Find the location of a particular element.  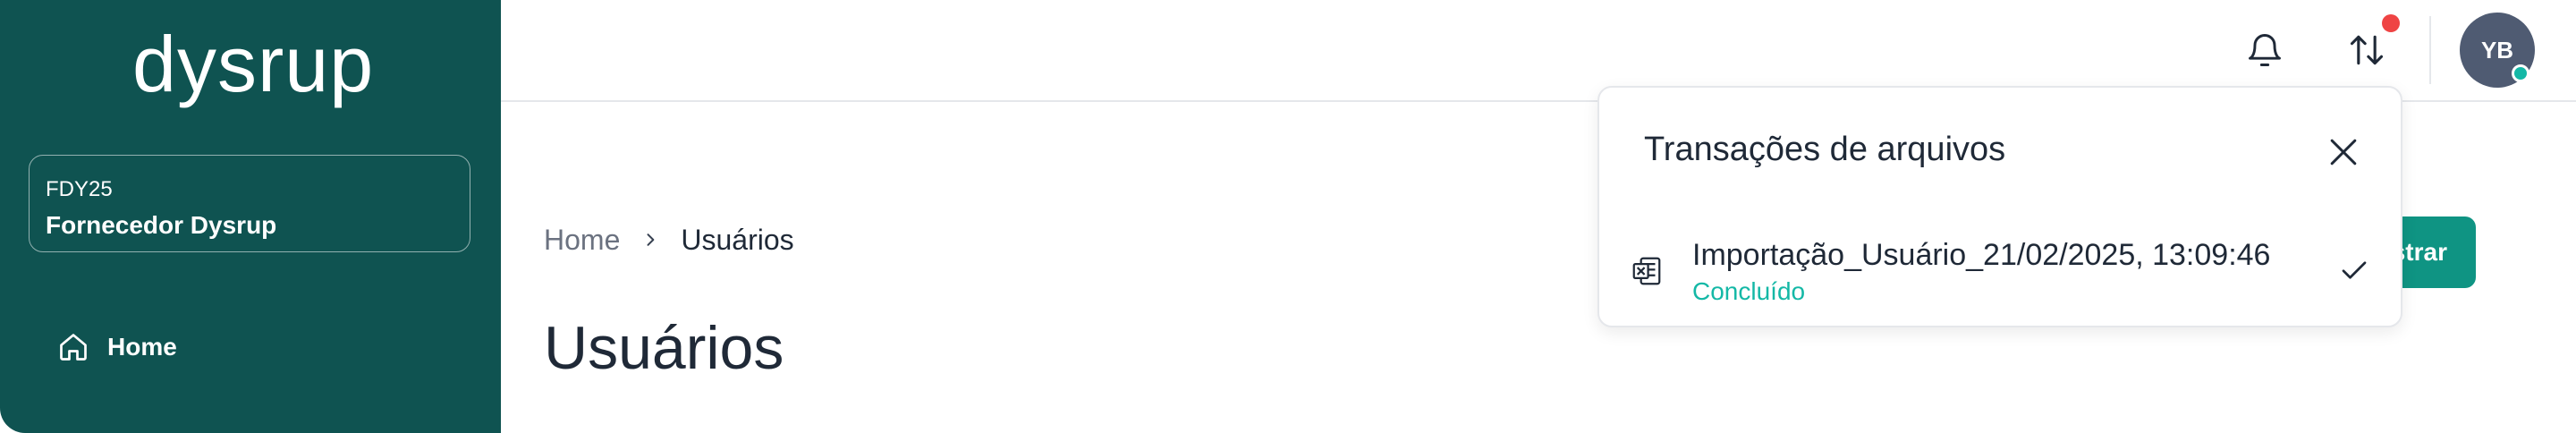

breadcrumb-current: Usuários is located at coordinates (737, 240).